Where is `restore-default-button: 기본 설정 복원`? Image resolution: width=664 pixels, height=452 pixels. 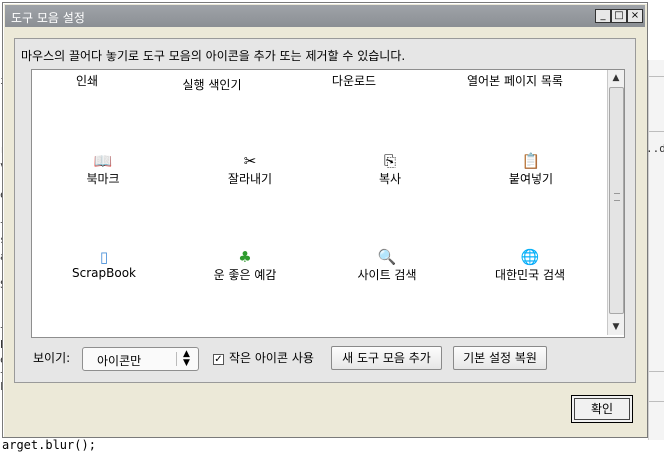 restore-default-button: 기본 설정 복원 is located at coordinates (500, 358).